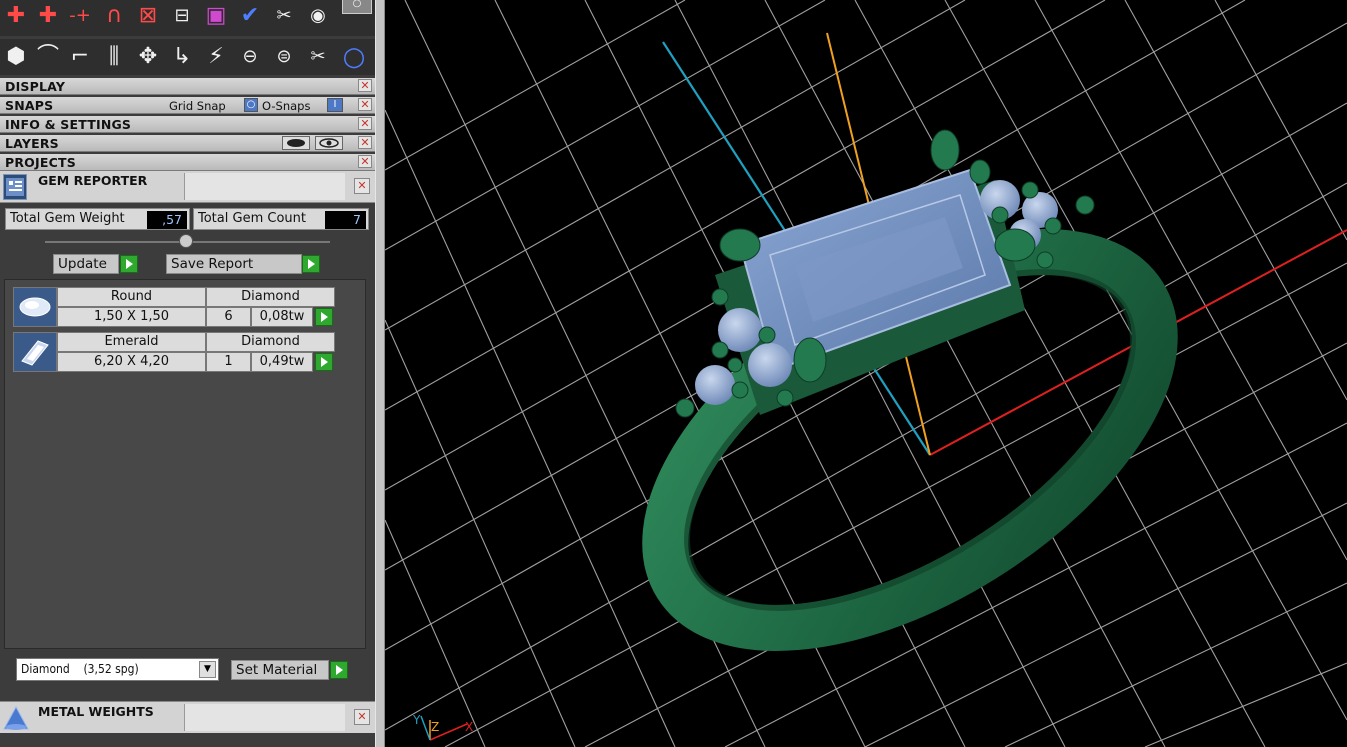 This screenshot has height=747, width=1347. What do you see at coordinates (32, 143) in the screenshot?
I see `section-title: LAYERS` at bounding box center [32, 143].